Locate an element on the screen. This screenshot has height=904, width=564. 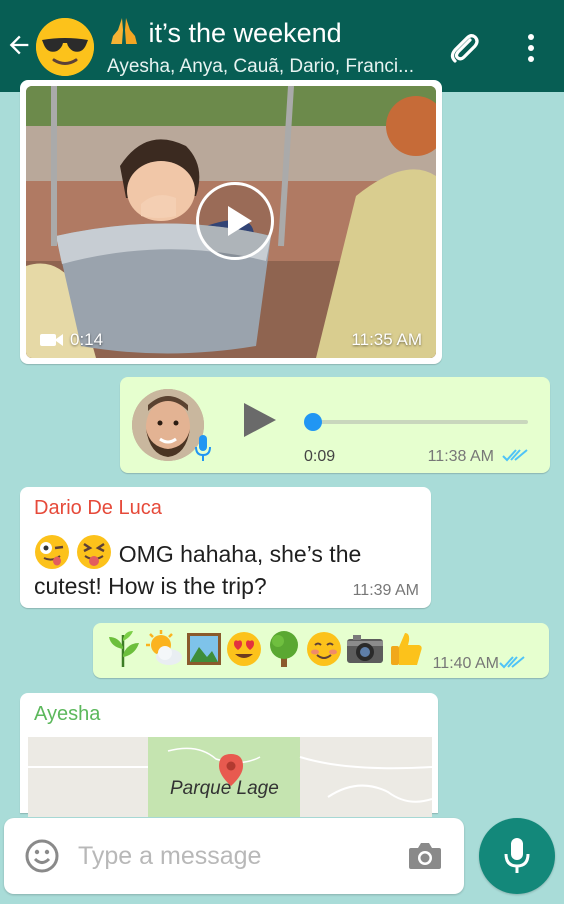
folded-hands-emoji-icon is located at coordinates (124, 31).